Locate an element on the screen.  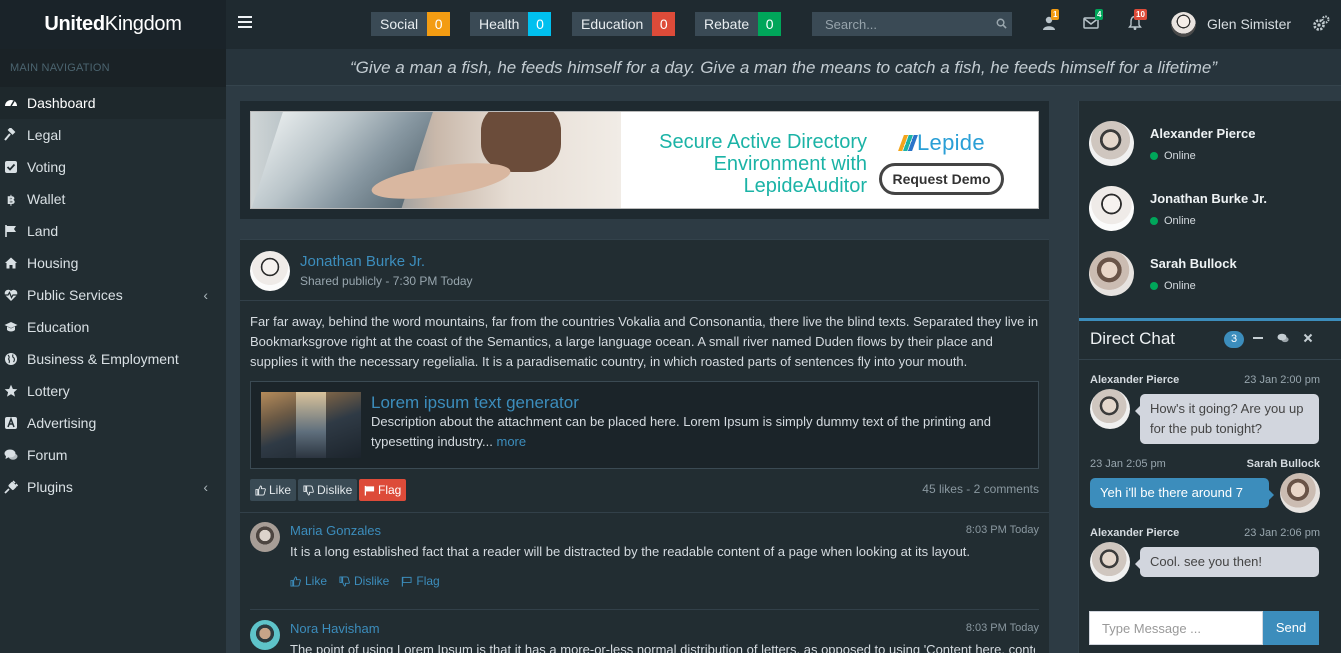
comment-like-link: Like is located at coordinates (308, 581).